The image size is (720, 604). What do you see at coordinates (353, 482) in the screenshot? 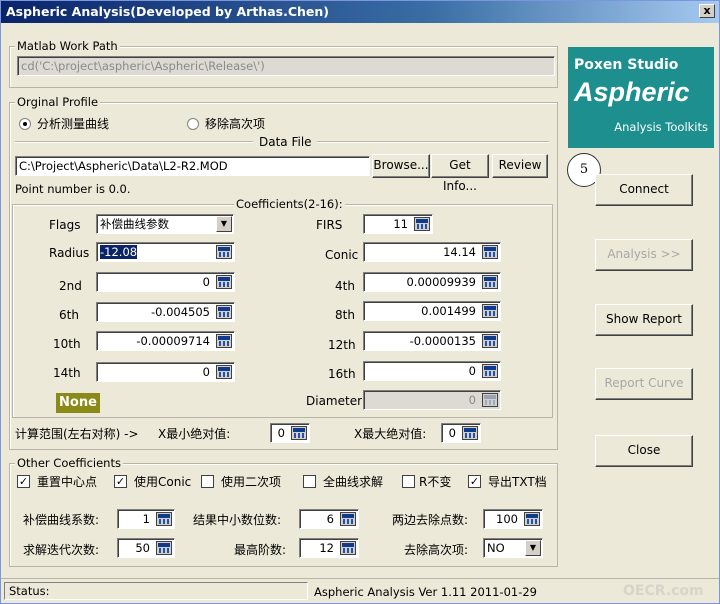
I see `chk-fullcurve-label: 全曲线求解` at bounding box center [353, 482].